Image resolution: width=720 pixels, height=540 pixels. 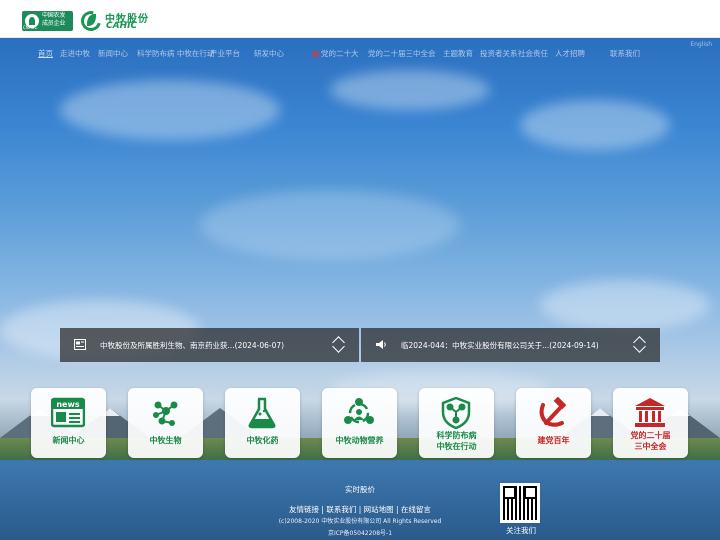 What do you see at coordinates (650, 446) in the screenshot?
I see `tile-third-plenum-line2: 三中全会` at bounding box center [650, 446].